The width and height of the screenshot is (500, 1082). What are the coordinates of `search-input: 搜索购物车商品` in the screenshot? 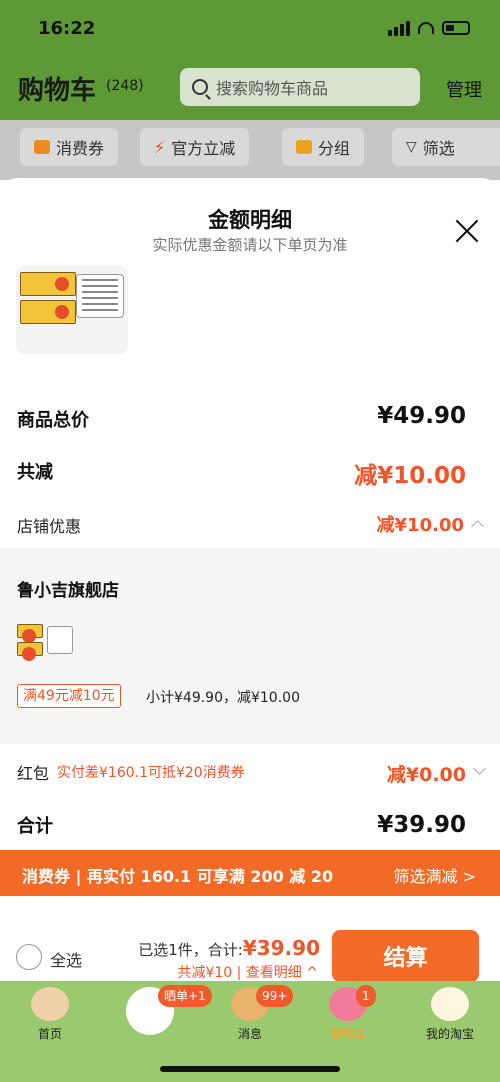 It's located at (300, 87).